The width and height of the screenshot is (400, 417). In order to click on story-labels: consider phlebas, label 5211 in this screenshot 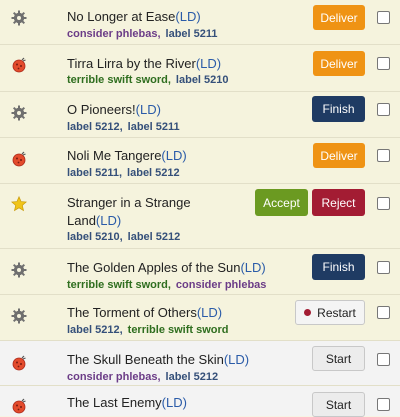, I will do `click(145, 34)`.